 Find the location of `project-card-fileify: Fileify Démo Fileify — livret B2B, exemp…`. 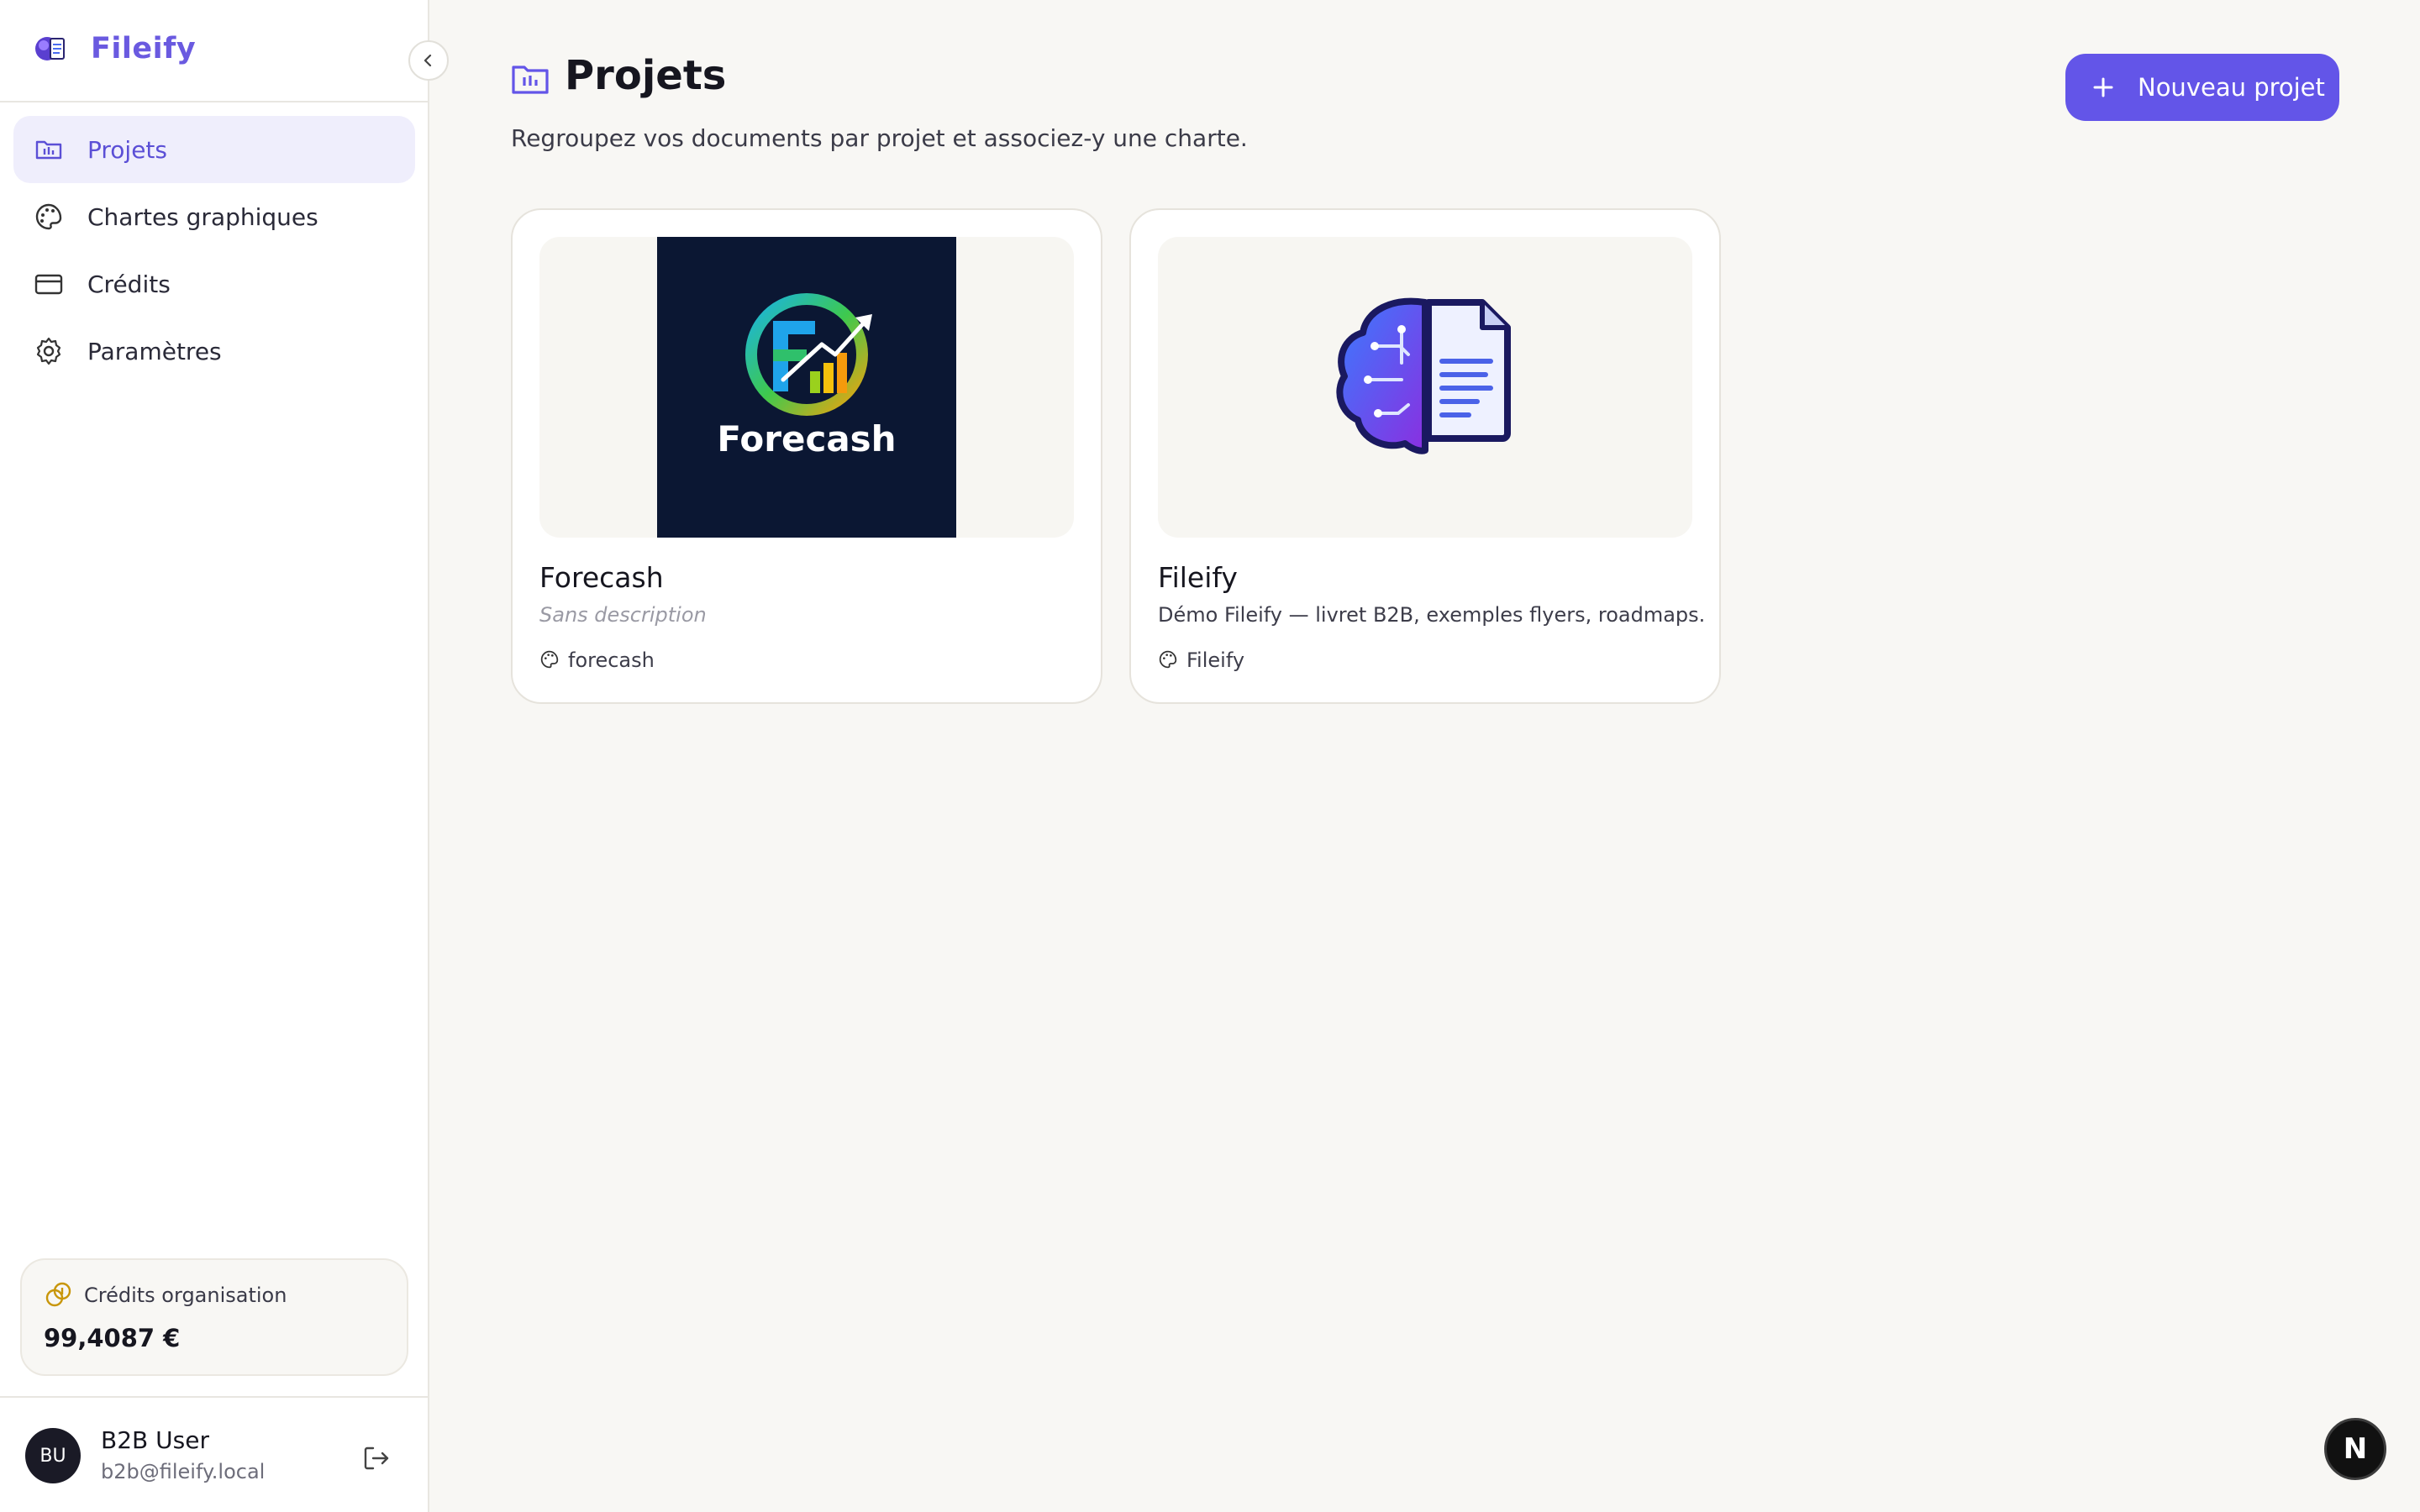

project-card-fileify: Fileify Démo Fileify — livret B2B, exemp… is located at coordinates (1425, 456).